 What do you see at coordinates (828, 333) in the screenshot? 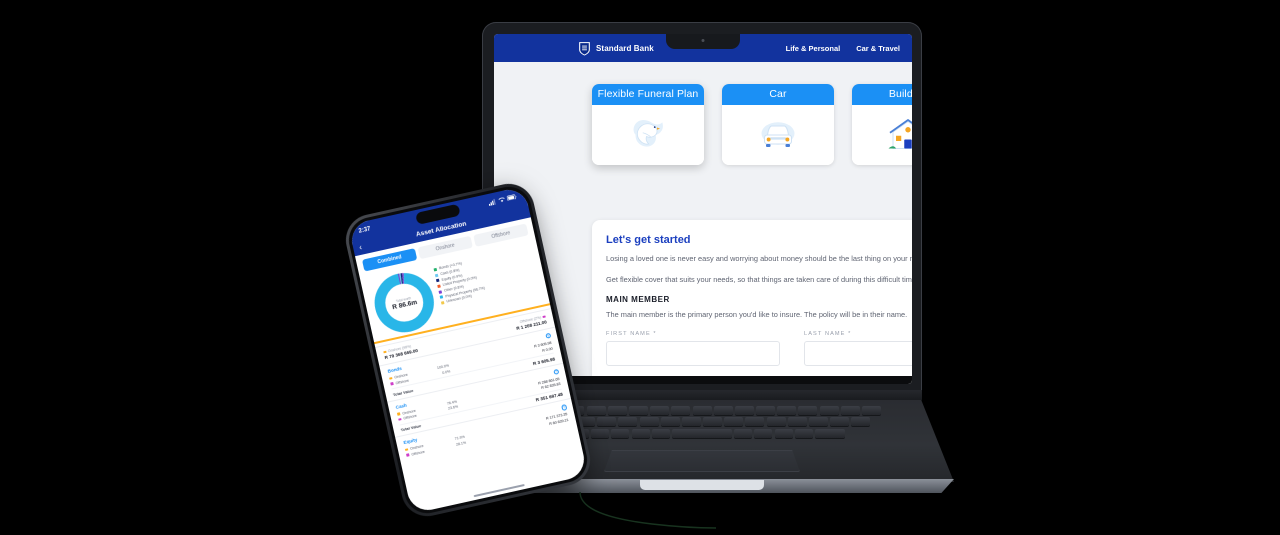
I see `field-label: LAST NAME *` at bounding box center [828, 333].